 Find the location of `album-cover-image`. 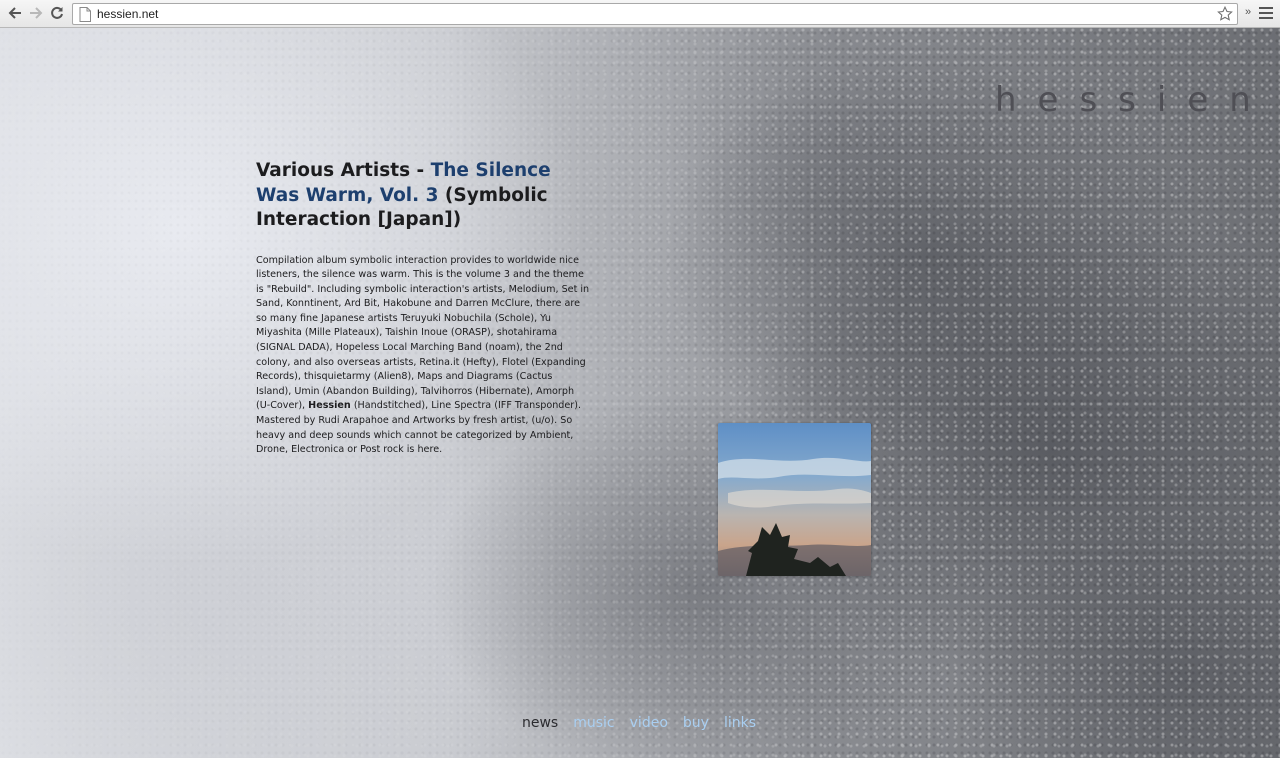

album-cover-image is located at coordinates (794, 499).